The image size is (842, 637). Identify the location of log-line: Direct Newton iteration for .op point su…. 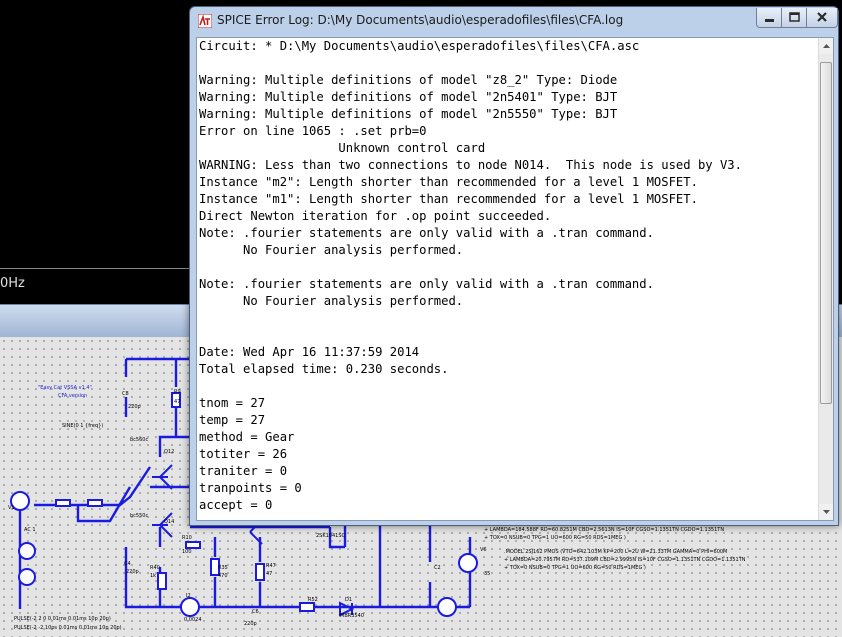
(375, 216).